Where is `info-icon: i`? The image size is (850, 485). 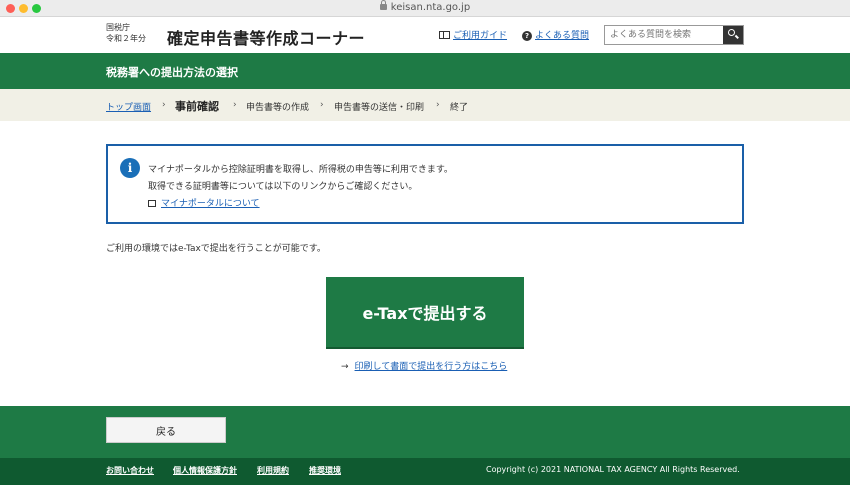 info-icon: i is located at coordinates (130, 168).